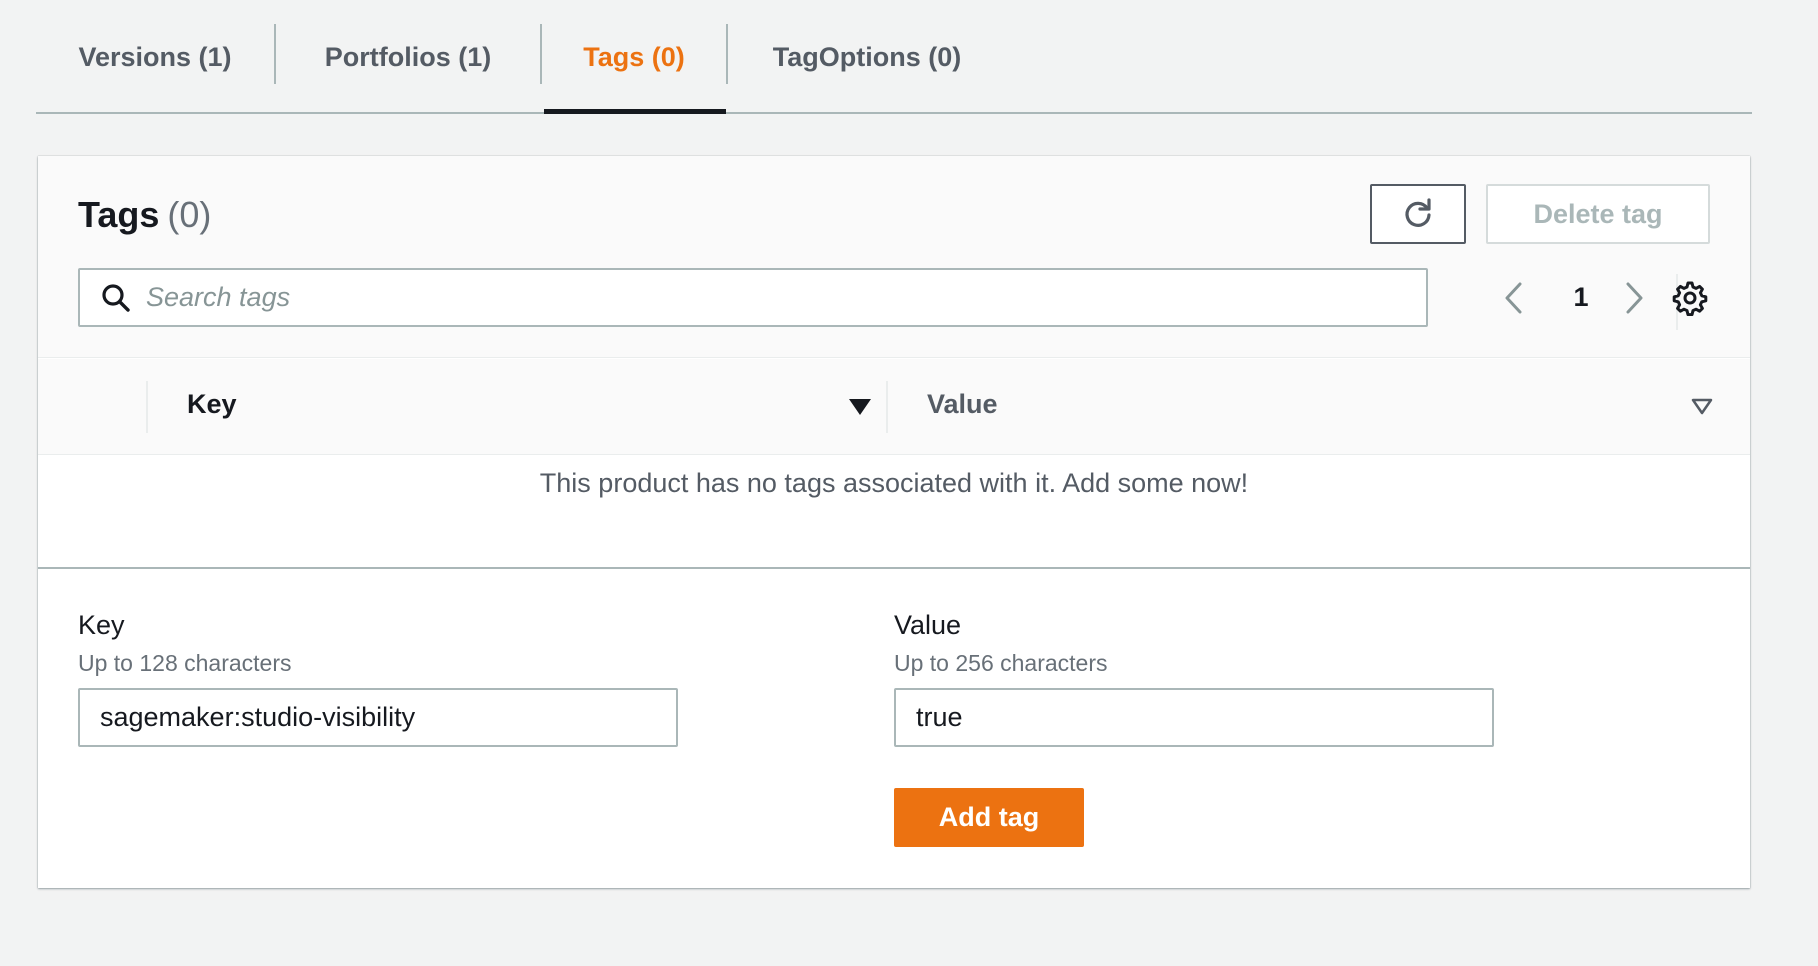  Describe the element at coordinates (212, 404) in the screenshot. I see `column-header-key: Key` at that location.